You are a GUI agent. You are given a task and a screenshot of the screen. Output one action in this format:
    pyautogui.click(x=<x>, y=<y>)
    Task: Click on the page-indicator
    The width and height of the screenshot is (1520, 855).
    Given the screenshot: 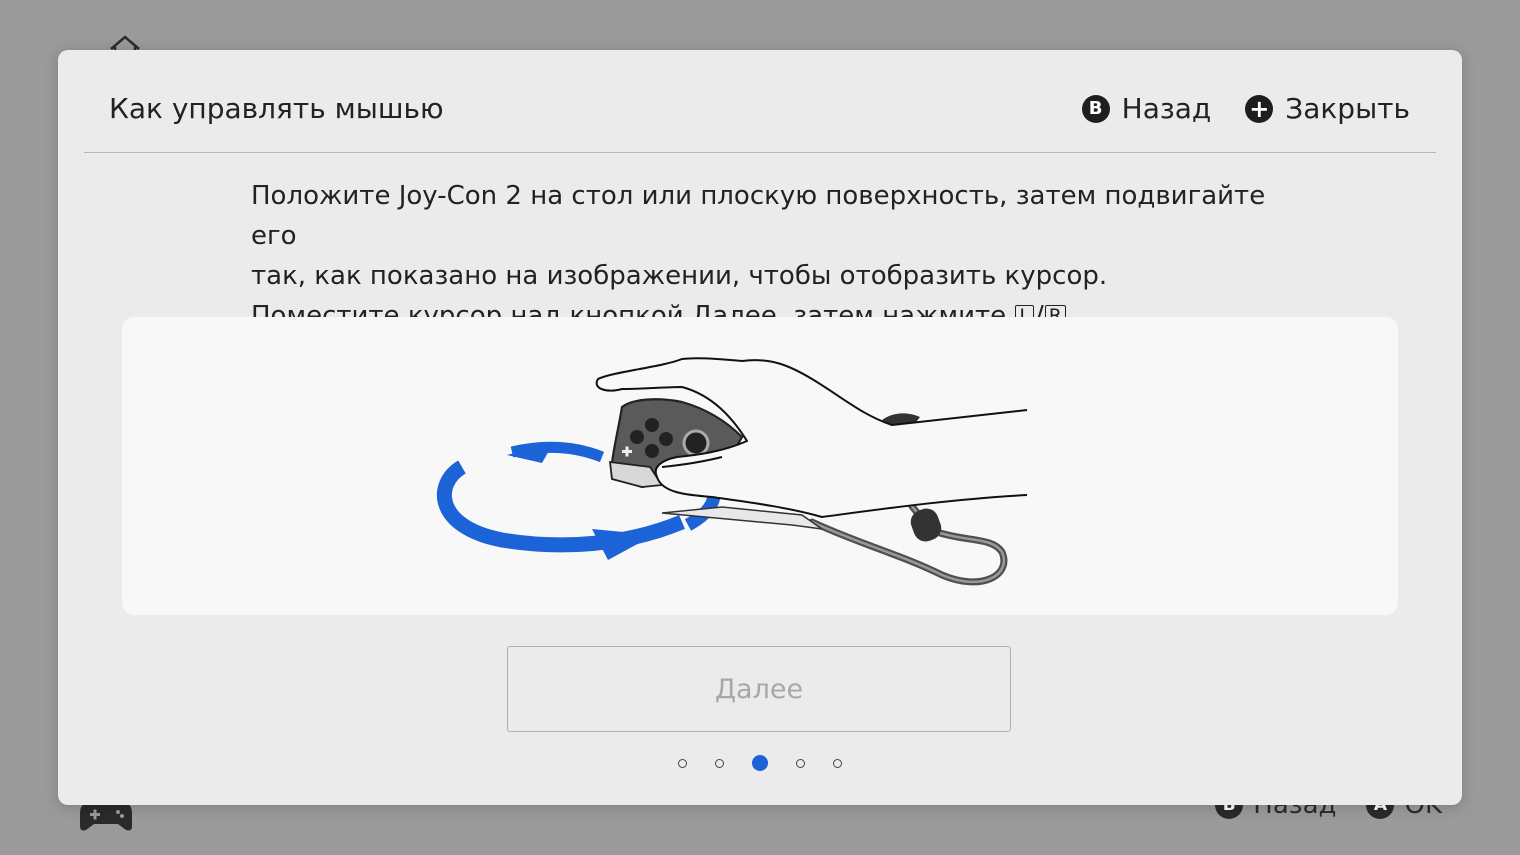 What is the action you would take?
    pyautogui.click(x=760, y=763)
    